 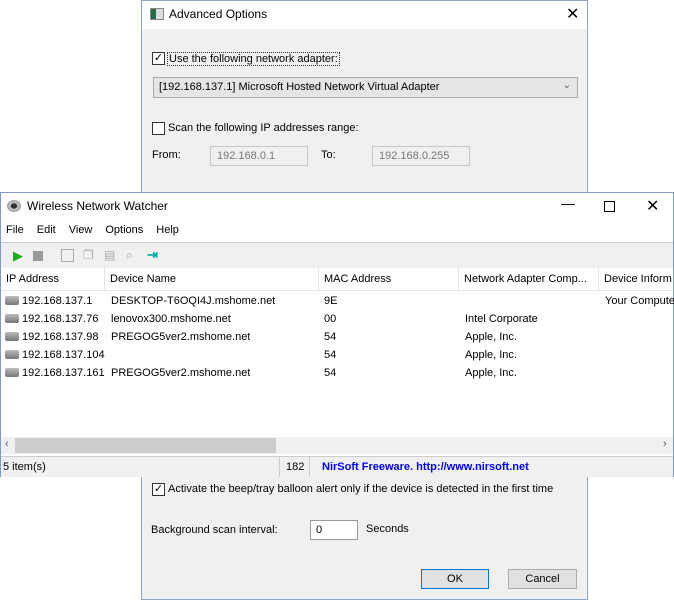 What do you see at coordinates (330, 319) in the screenshot?
I see `table-cell: 00` at bounding box center [330, 319].